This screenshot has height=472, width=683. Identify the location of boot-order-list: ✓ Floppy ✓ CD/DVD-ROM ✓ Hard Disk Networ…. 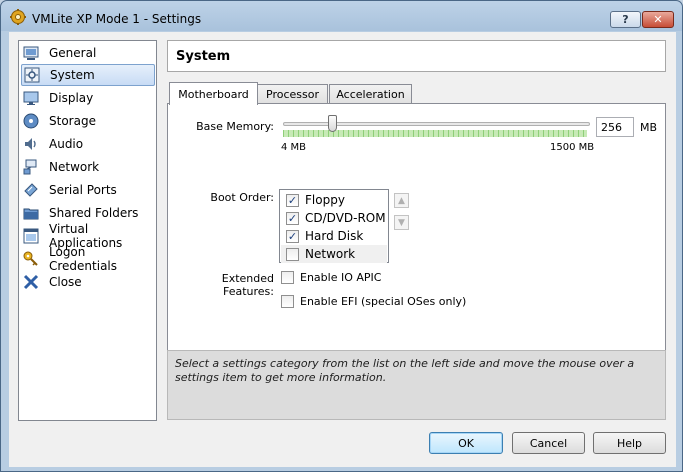
(334, 226).